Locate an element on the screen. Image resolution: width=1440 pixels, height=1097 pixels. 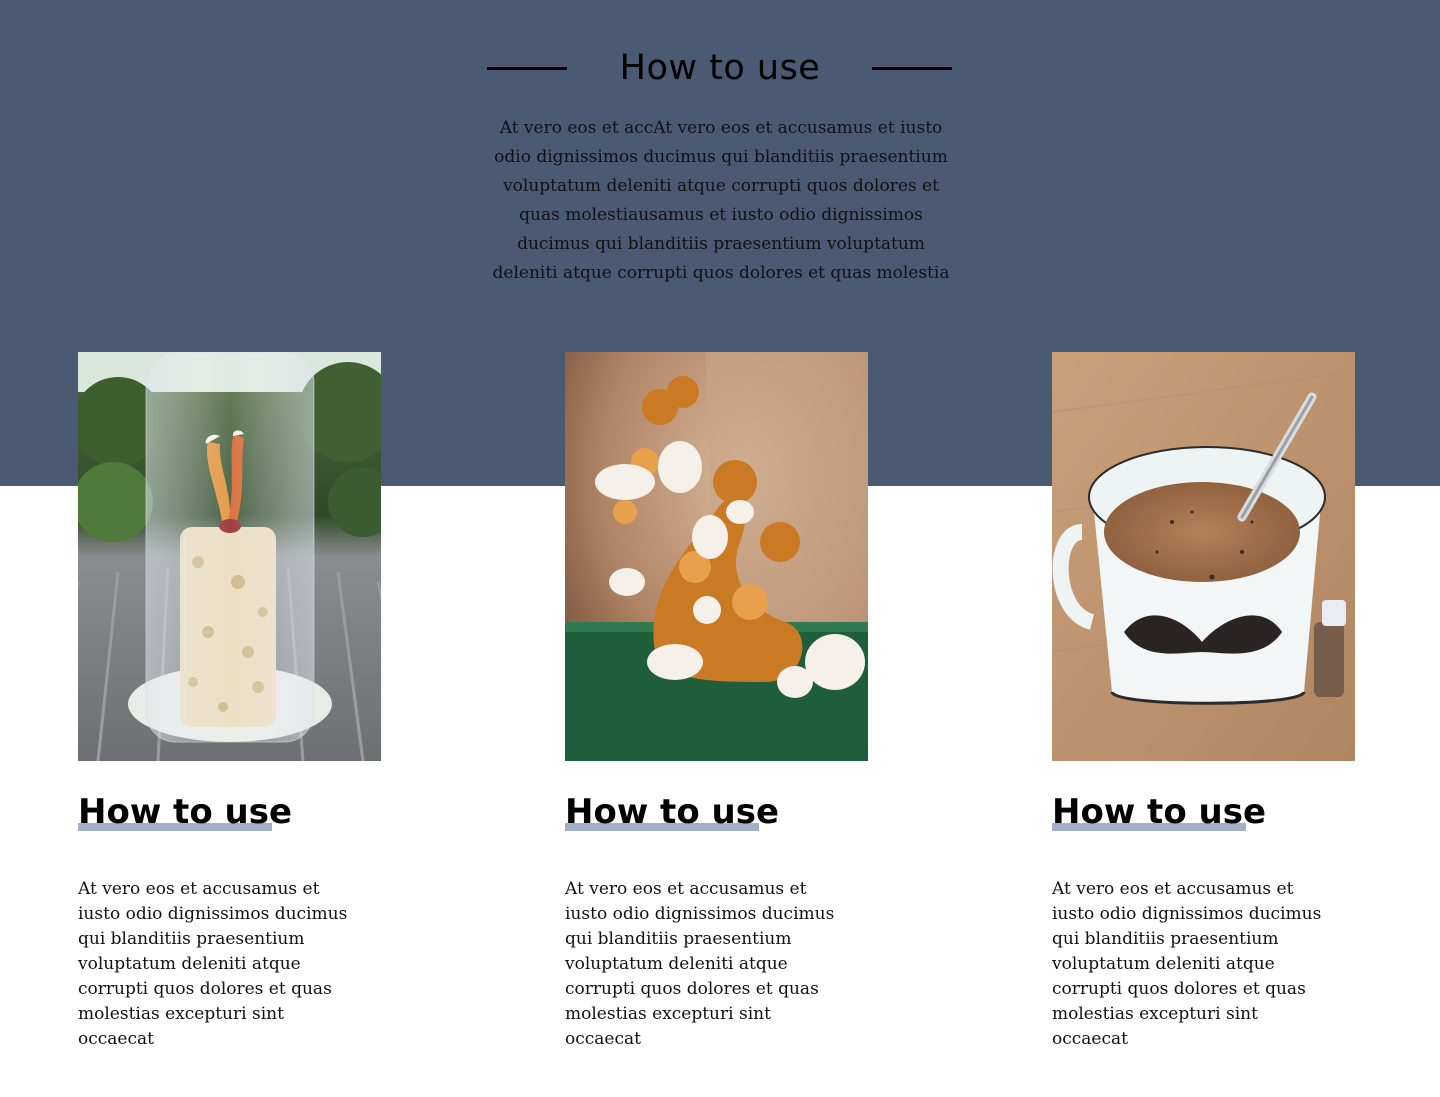
coffee-cup-photo is located at coordinates (1203, 556).